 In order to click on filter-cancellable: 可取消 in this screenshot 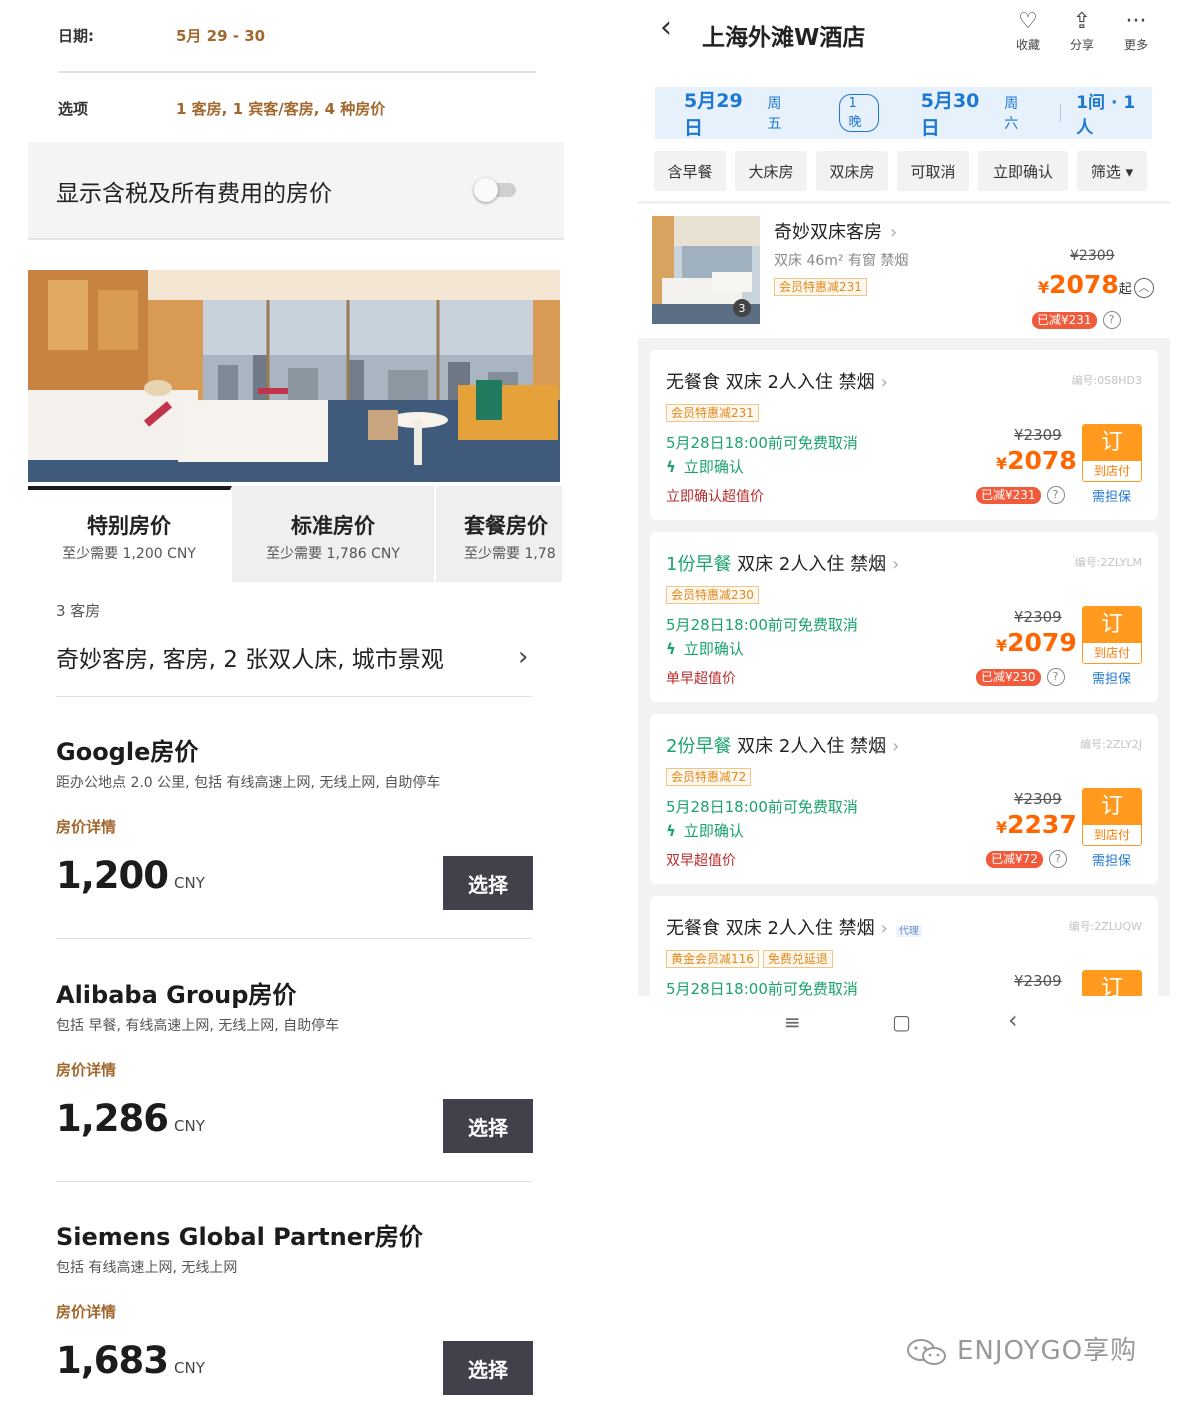, I will do `click(933, 171)`.